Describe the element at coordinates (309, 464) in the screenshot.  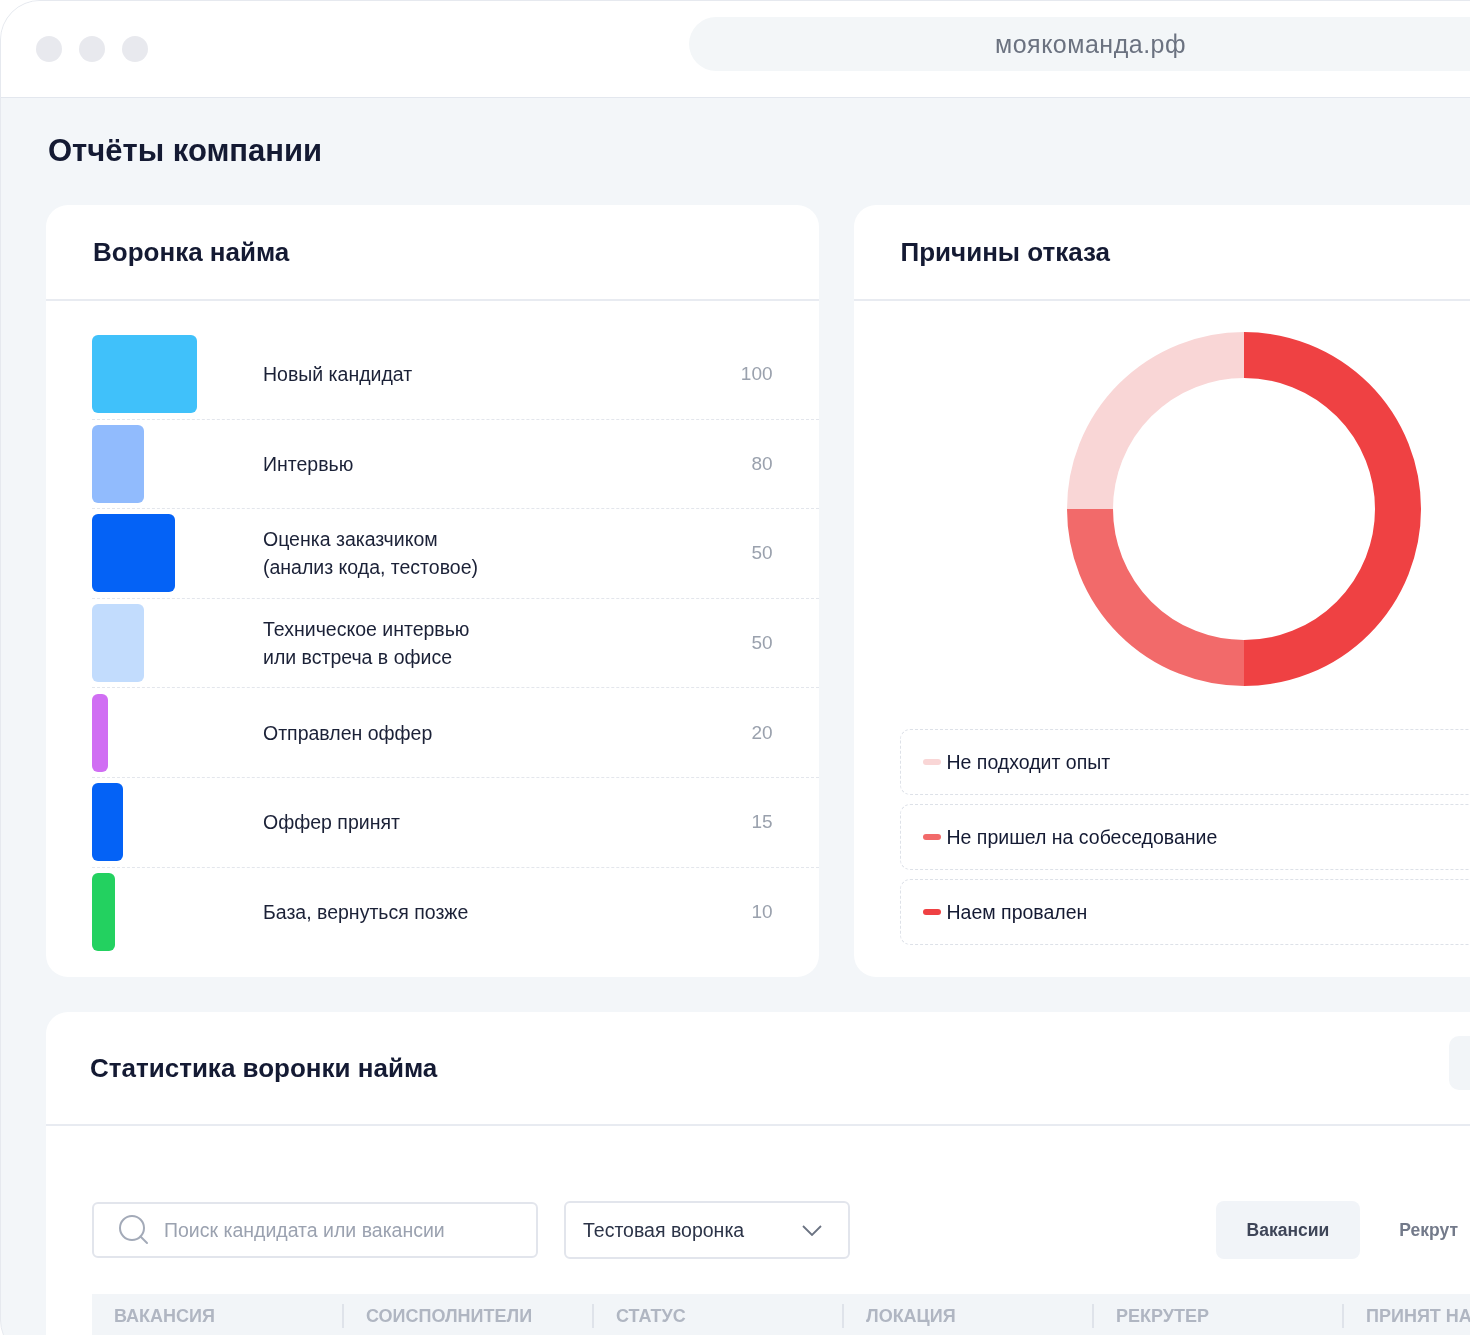
I see `stage-label: Интервью` at that location.